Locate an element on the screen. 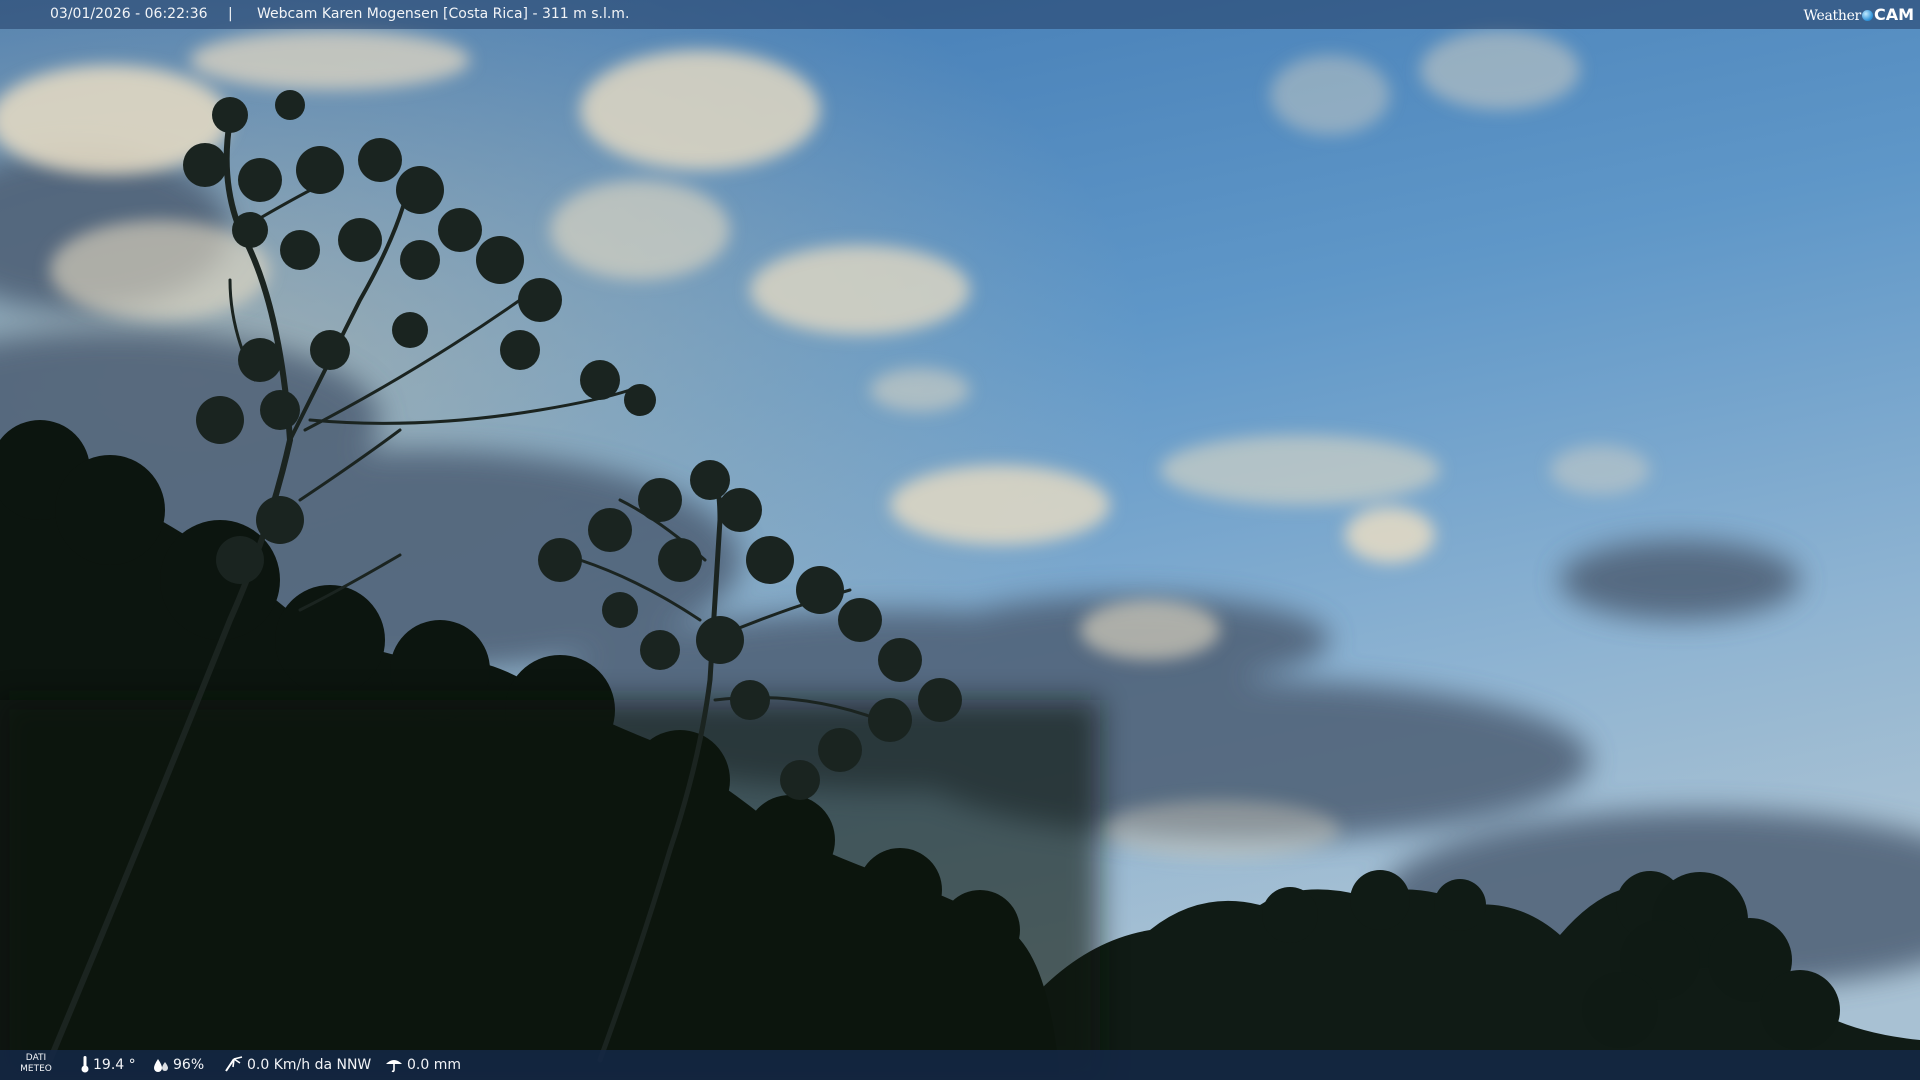 The width and height of the screenshot is (1920, 1080). humidity-readout: 96% is located at coordinates (178, 1065).